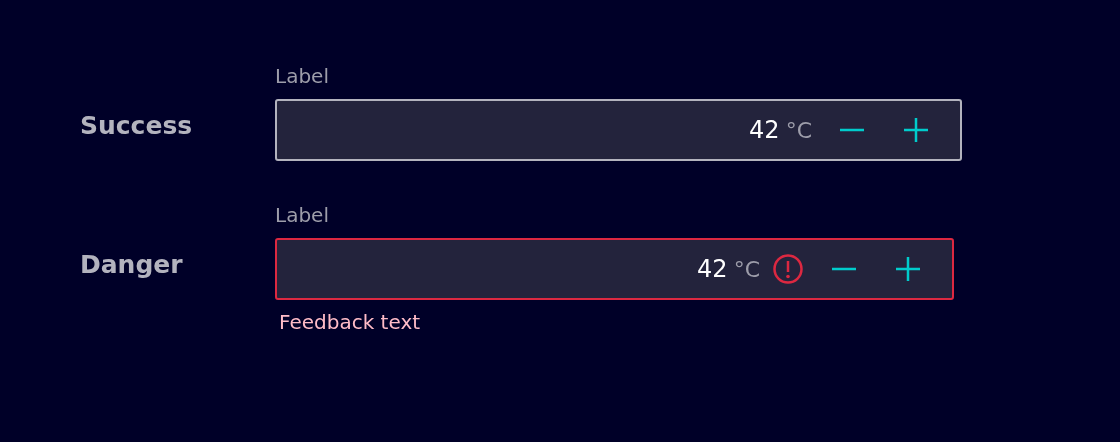 The width and height of the screenshot is (1120, 442). Describe the element at coordinates (350, 322) in the screenshot. I see `feedback-text: Feedback text` at that location.